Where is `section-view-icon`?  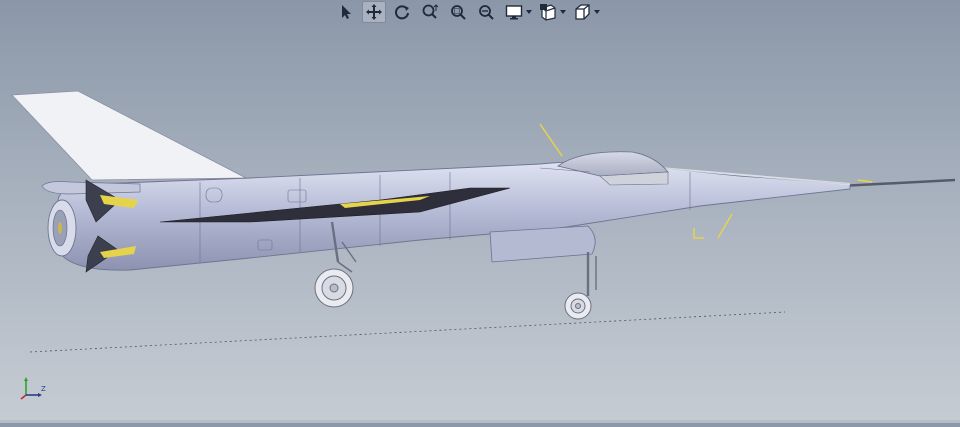
section-view-icon is located at coordinates (548, 12).